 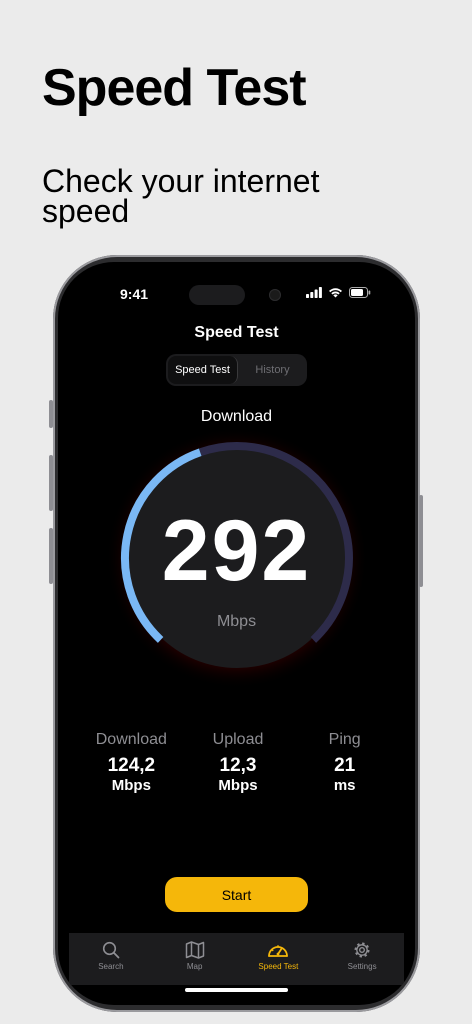 What do you see at coordinates (272, 370) in the screenshot?
I see `segment-history: History` at bounding box center [272, 370].